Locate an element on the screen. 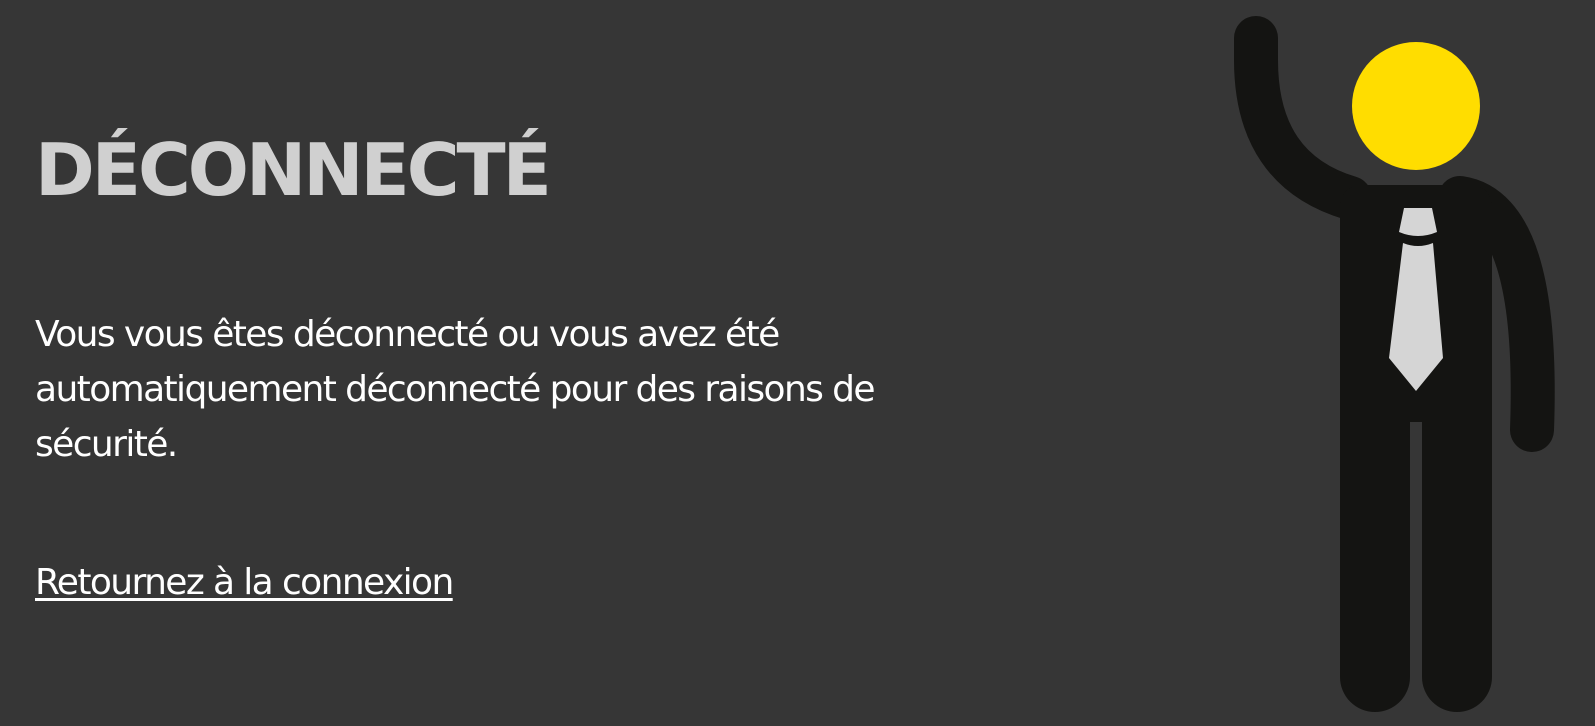 The width and height of the screenshot is (1595, 726). left-leg is located at coordinates (1375, 546).